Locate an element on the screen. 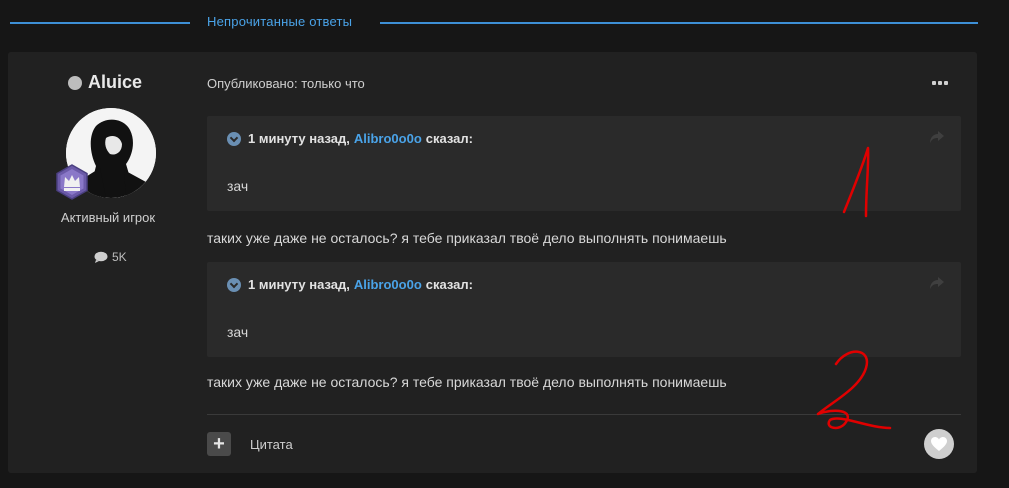  multiquote-button: + is located at coordinates (219, 444).